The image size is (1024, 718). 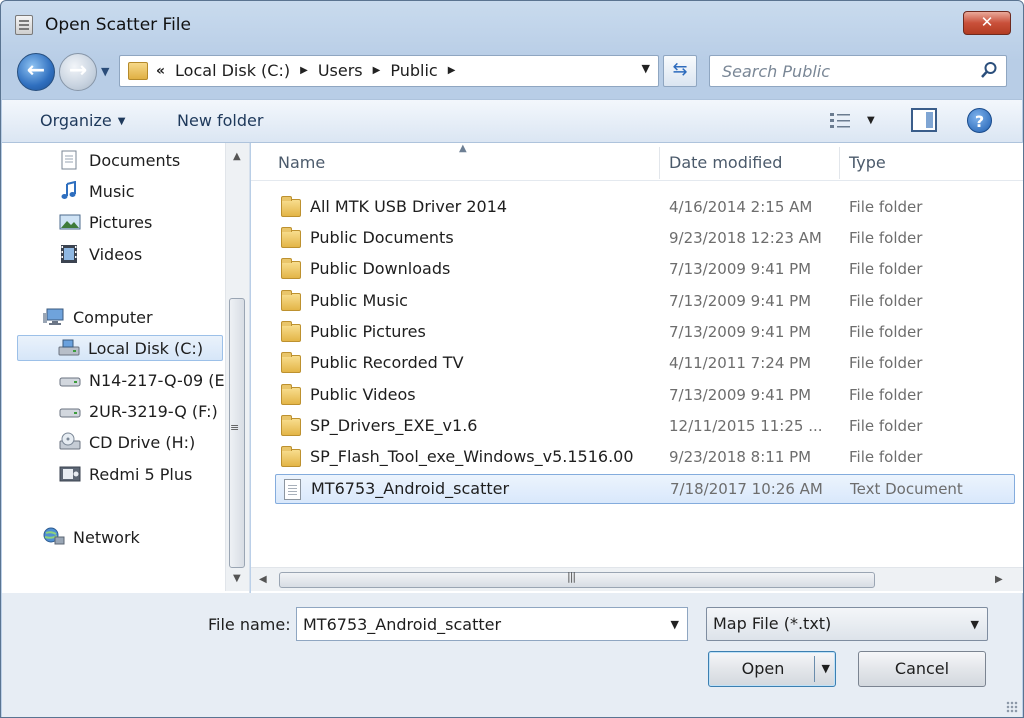 What do you see at coordinates (871, 120) in the screenshot?
I see `view-options-dropdown-icon: ▼` at bounding box center [871, 120].